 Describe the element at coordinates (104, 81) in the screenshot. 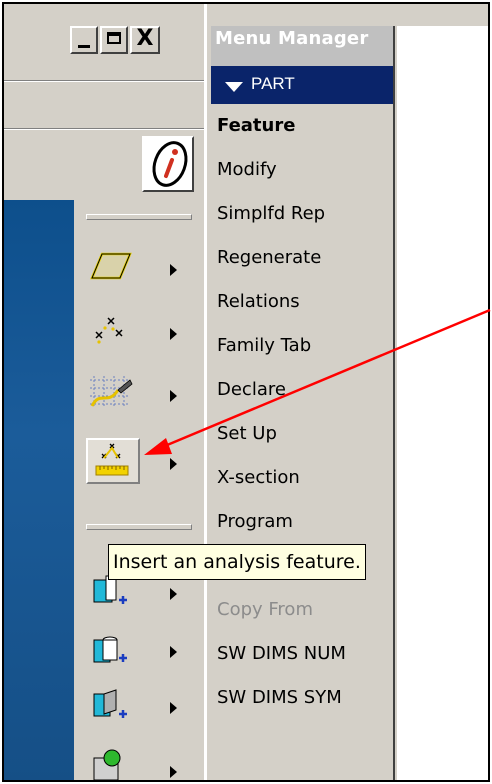

I see `menubar-divider` at that location.